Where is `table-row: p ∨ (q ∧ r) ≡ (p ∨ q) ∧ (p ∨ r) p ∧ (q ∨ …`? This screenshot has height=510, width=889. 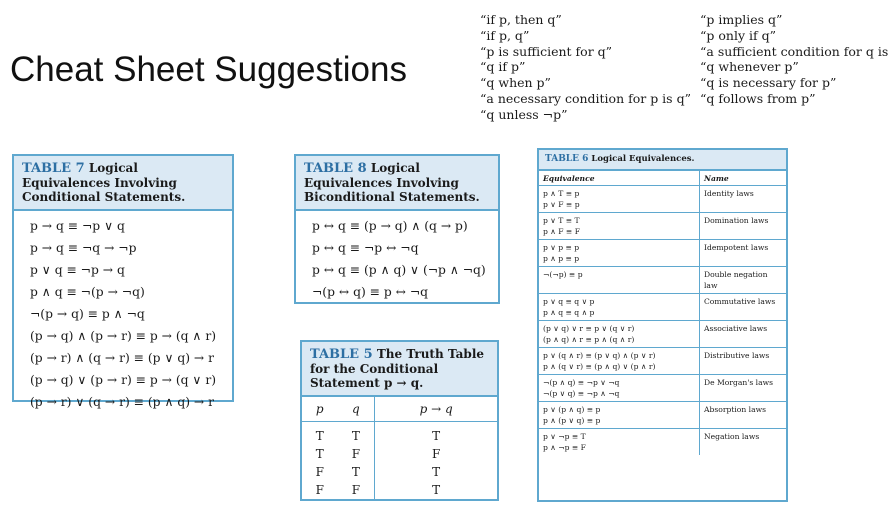 table-row: p ∨ (q ∧ r) ≡ (p ∨ q) ∧ (p ∨ r) p ∧ (q ∨ … is located at coordinates (662, 361).